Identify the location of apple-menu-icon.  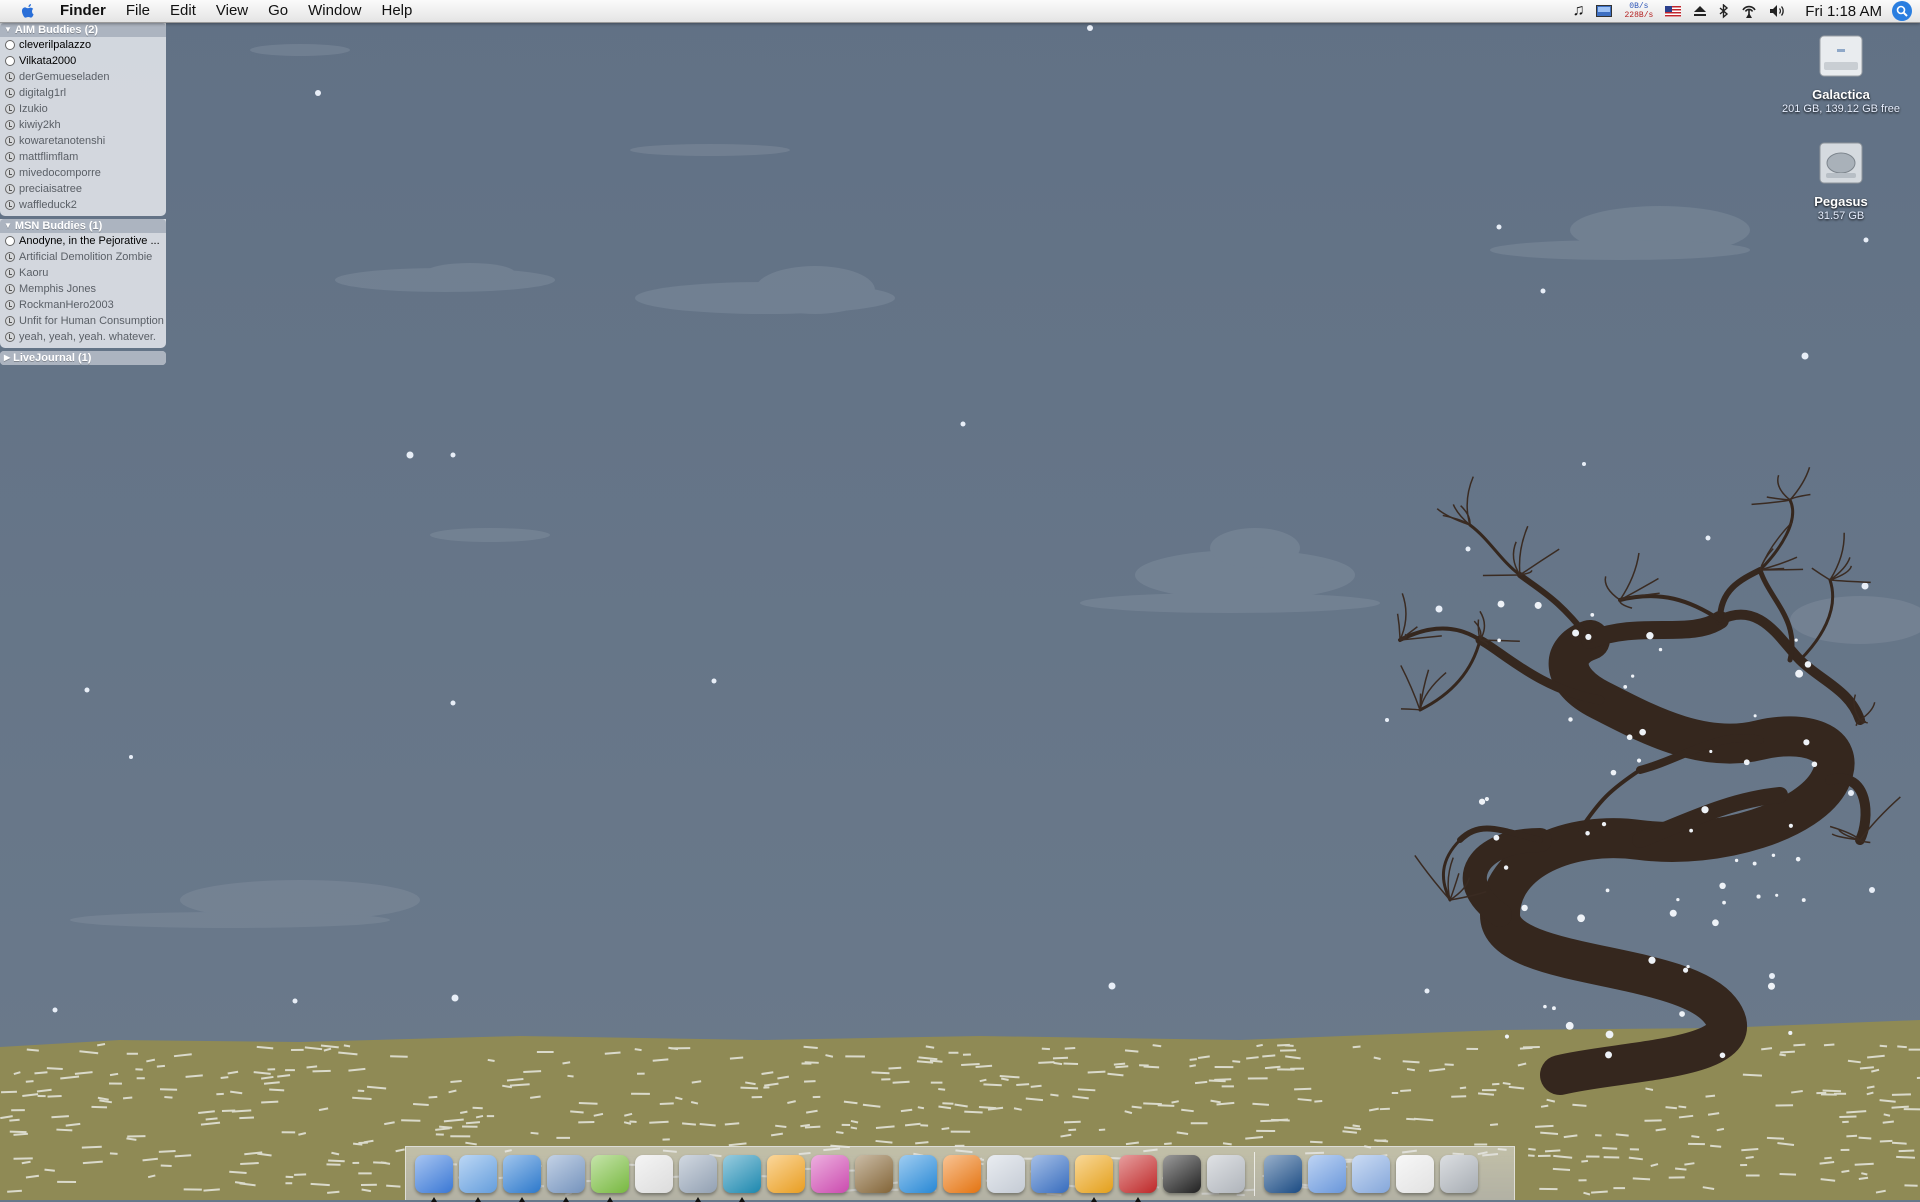
(28, 11).